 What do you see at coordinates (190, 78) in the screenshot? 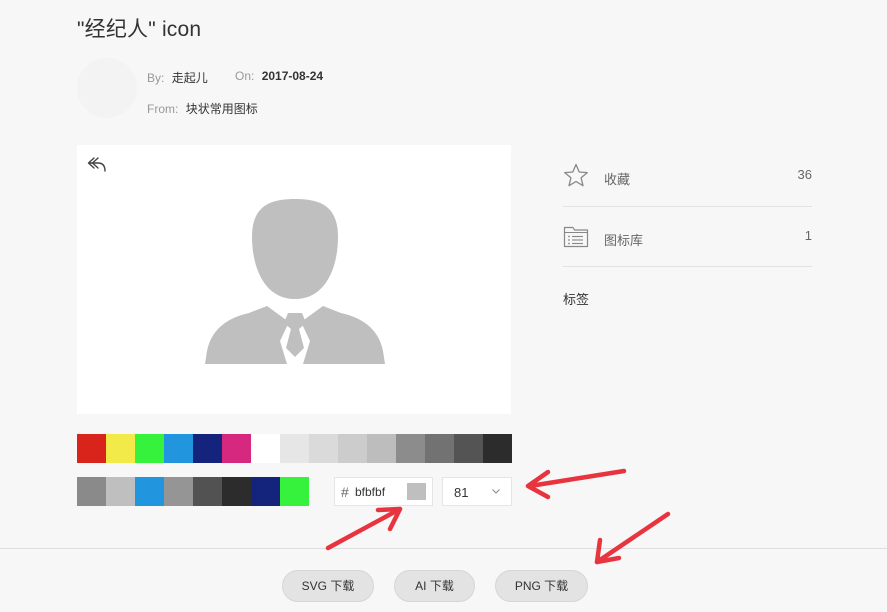
I see `author-name: 走起儿` at bounding box center [190, 78].